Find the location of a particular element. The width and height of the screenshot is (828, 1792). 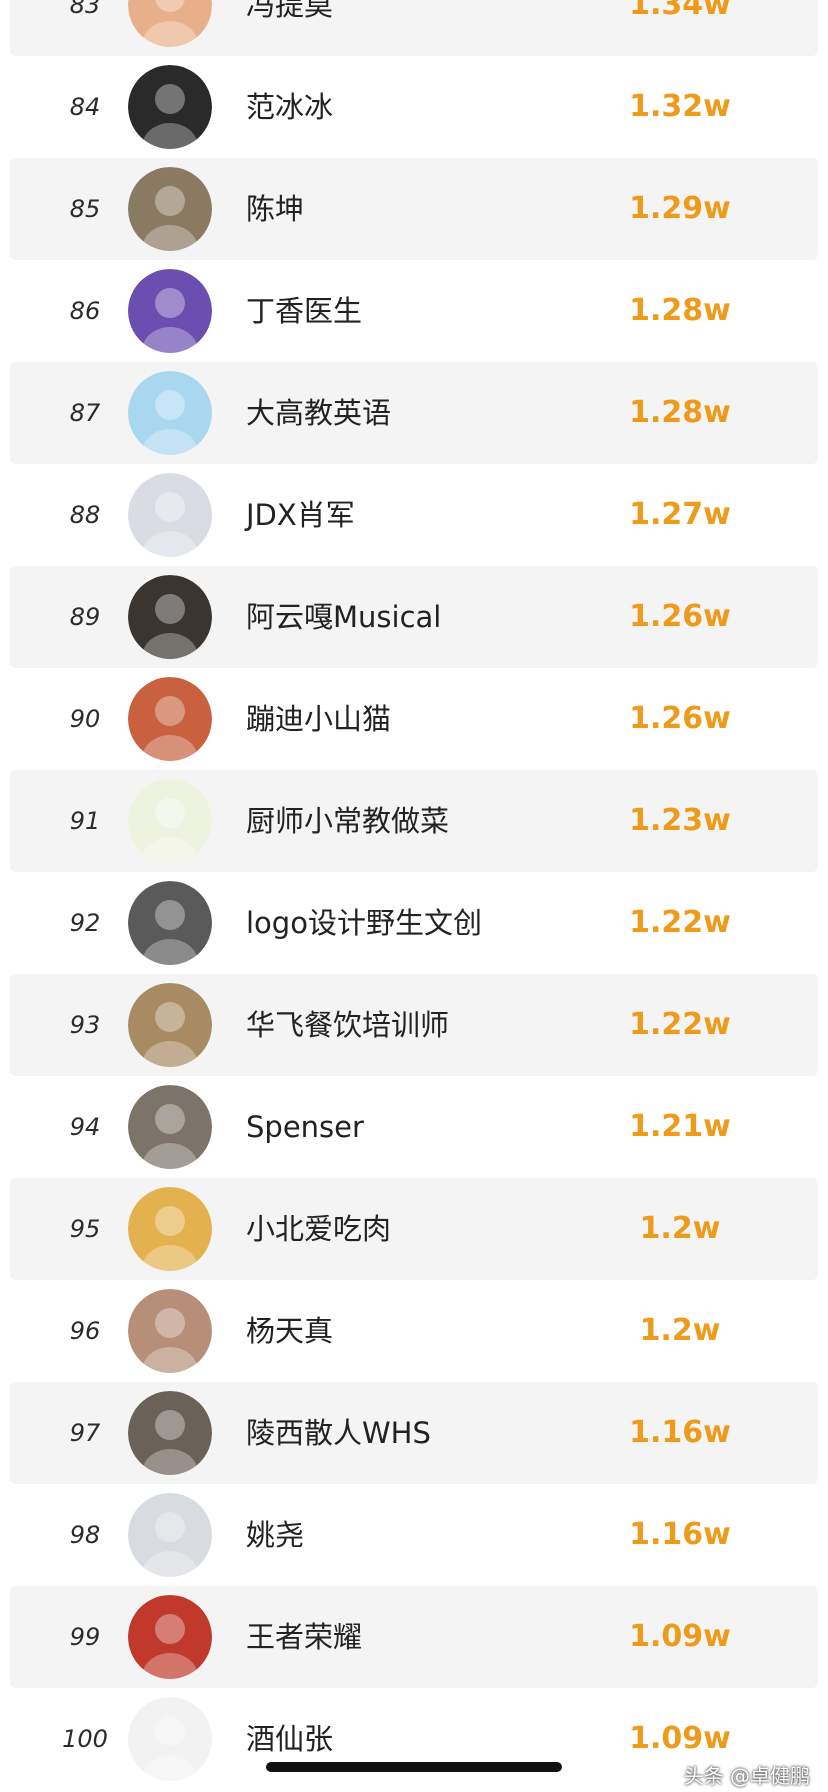

female-streamer-avatar is located at coordinates (170, 23).